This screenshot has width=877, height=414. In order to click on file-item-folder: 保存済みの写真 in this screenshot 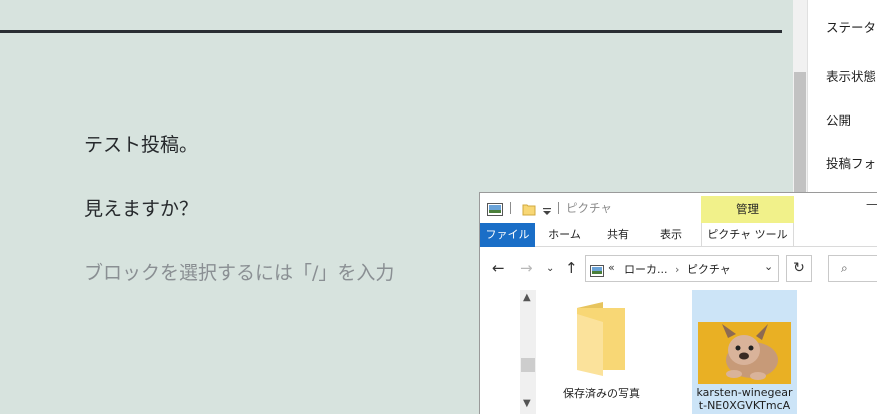, I will do `click(601, 352)`.